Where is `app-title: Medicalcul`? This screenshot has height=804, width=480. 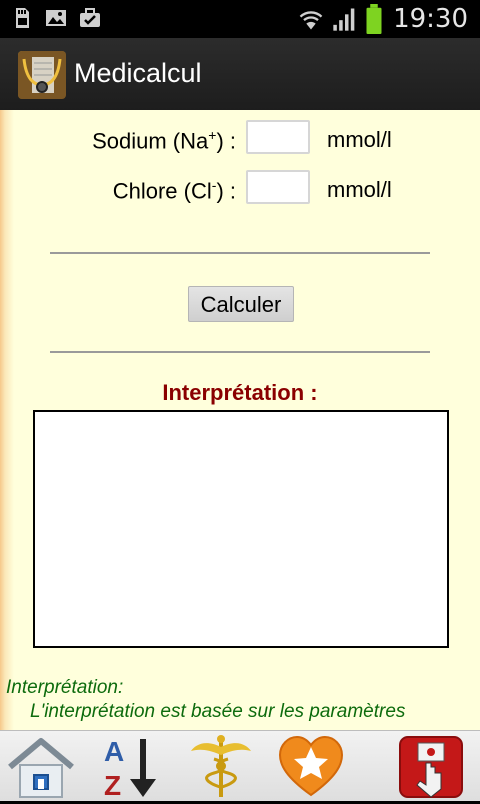 app-title: Medicalcul is located at coordinates (138, 73).